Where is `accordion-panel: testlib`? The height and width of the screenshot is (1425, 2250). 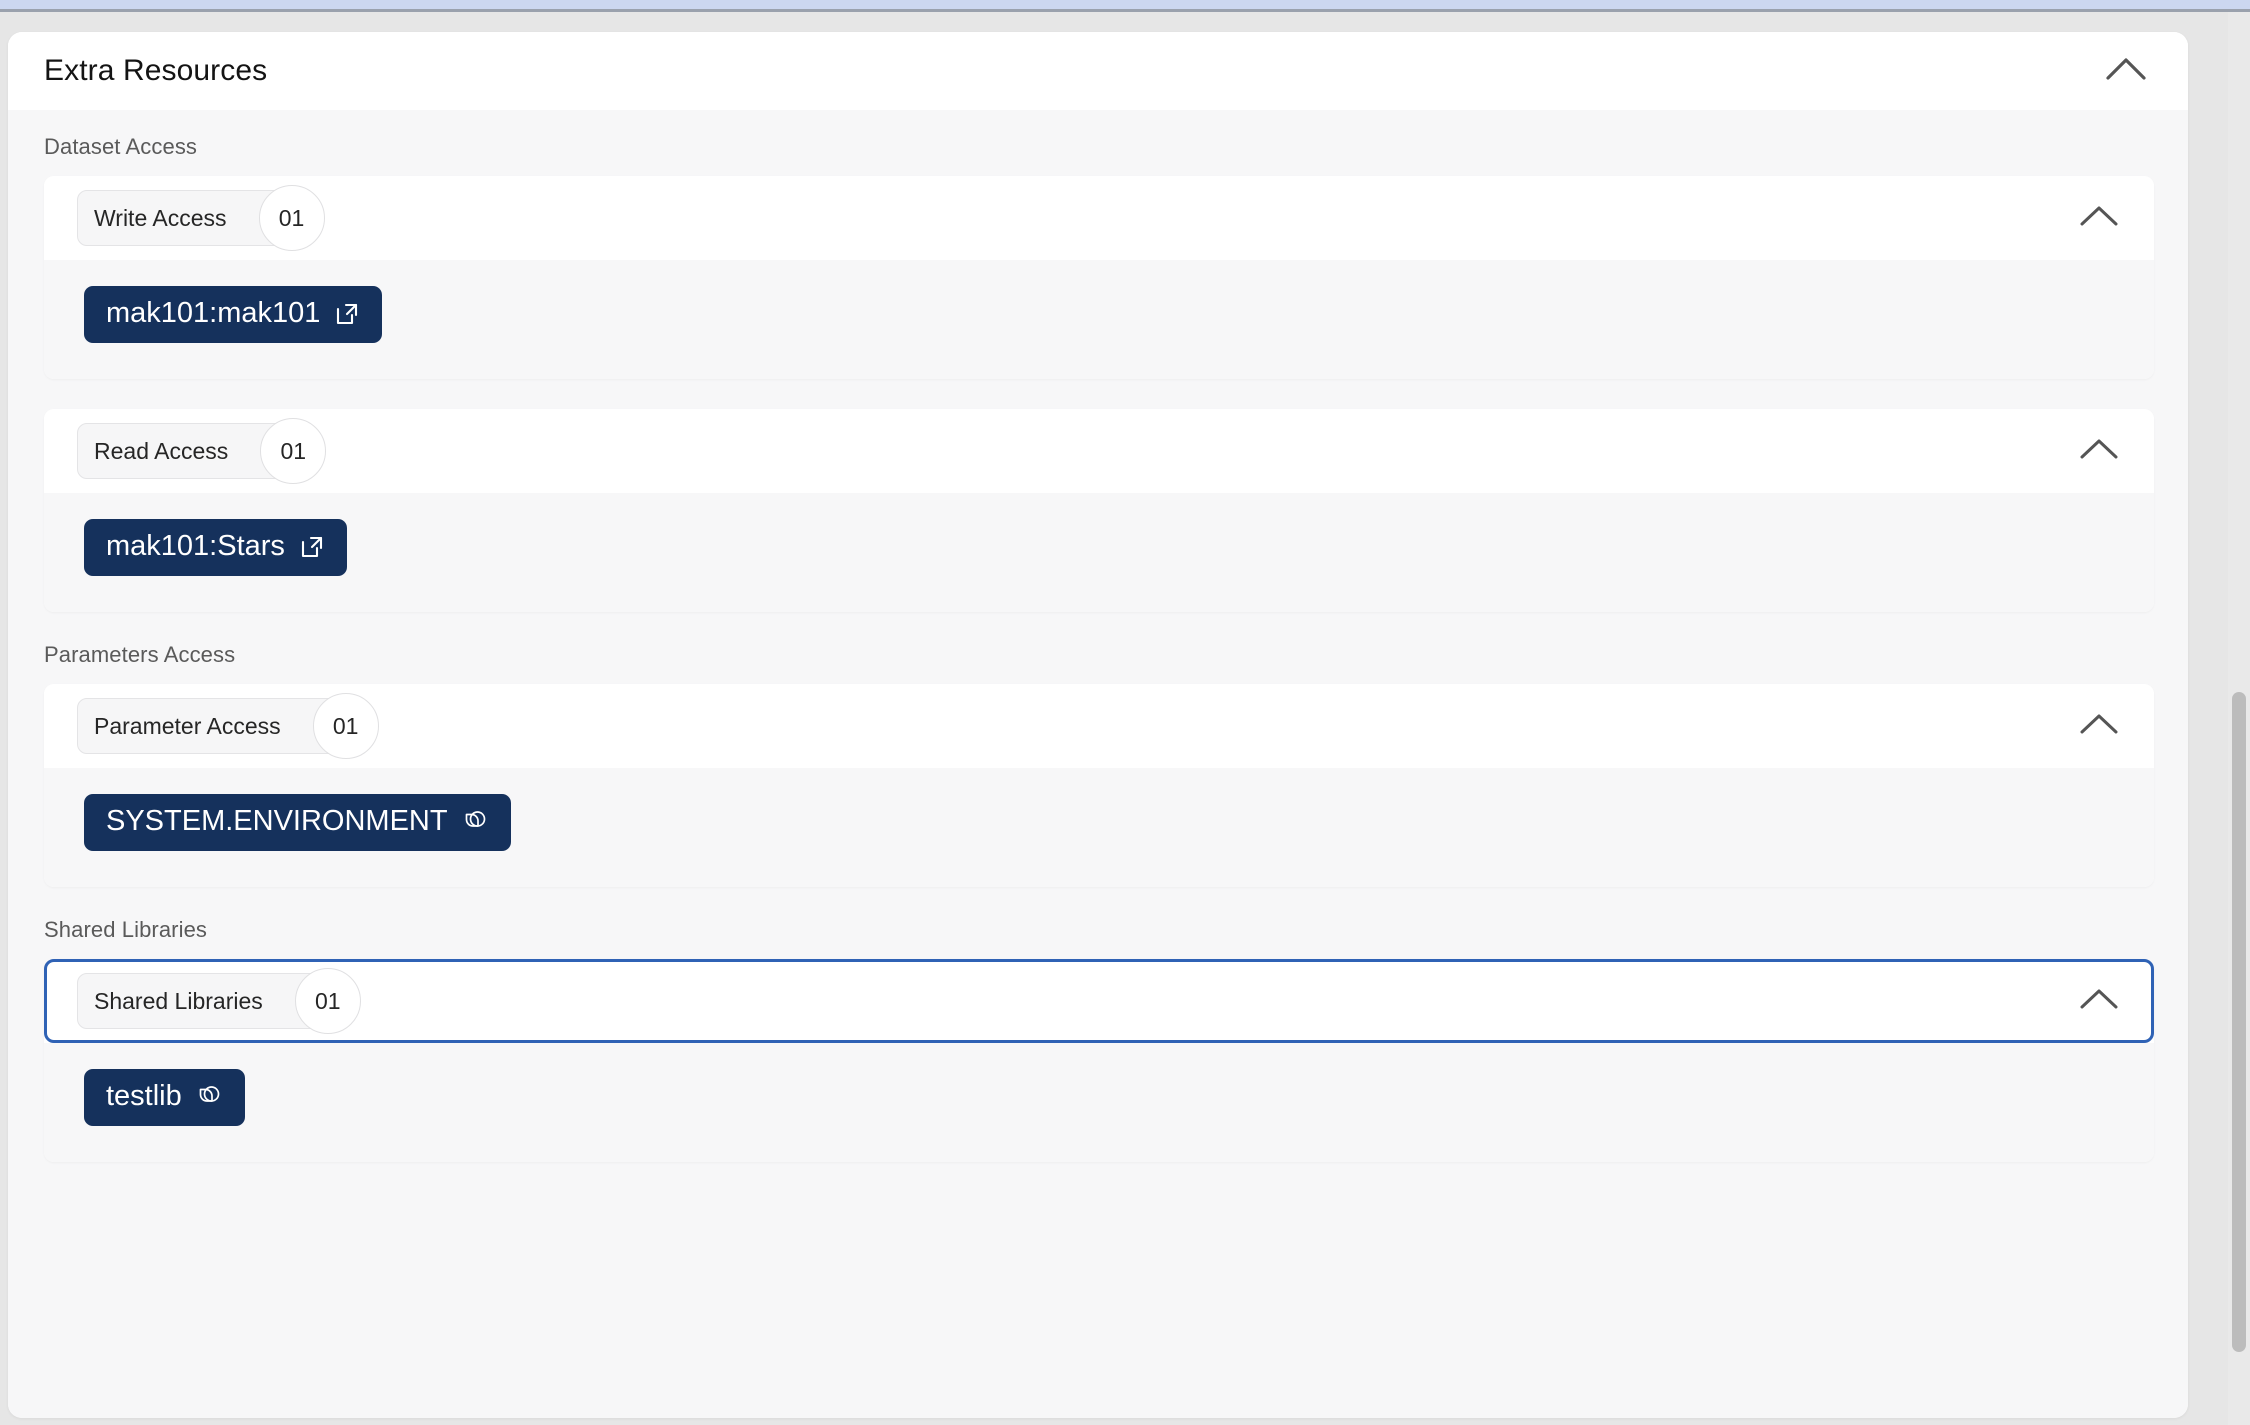 accordion-panel: testlib is located at coordinates (1099, 1102).